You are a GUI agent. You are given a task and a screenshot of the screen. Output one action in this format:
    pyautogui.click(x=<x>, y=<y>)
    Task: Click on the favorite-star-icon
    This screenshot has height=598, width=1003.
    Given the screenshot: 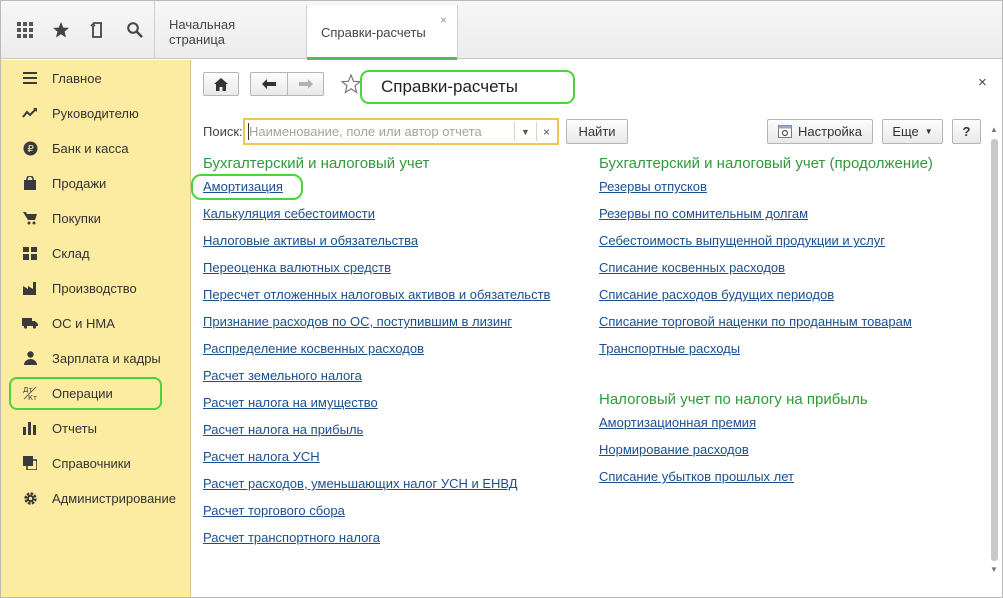 What is the action you would take?
    pyautogui.click(x=351, y=85)
    